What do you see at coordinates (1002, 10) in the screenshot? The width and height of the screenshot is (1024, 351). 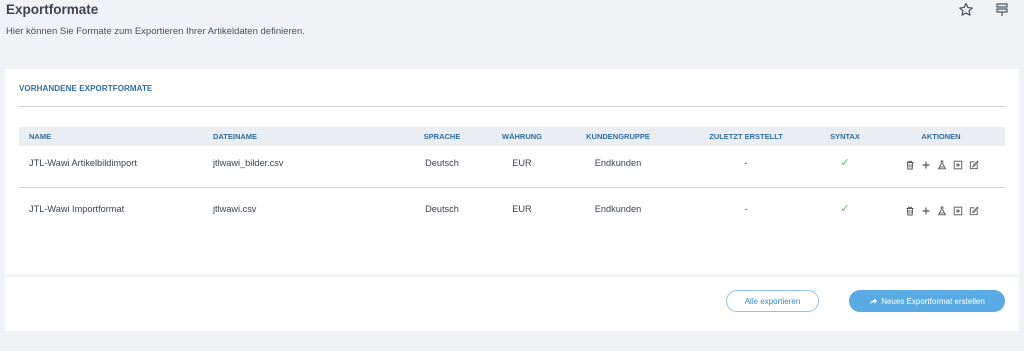 I see `pin-list-icon` at bounding box center [1002, 10].